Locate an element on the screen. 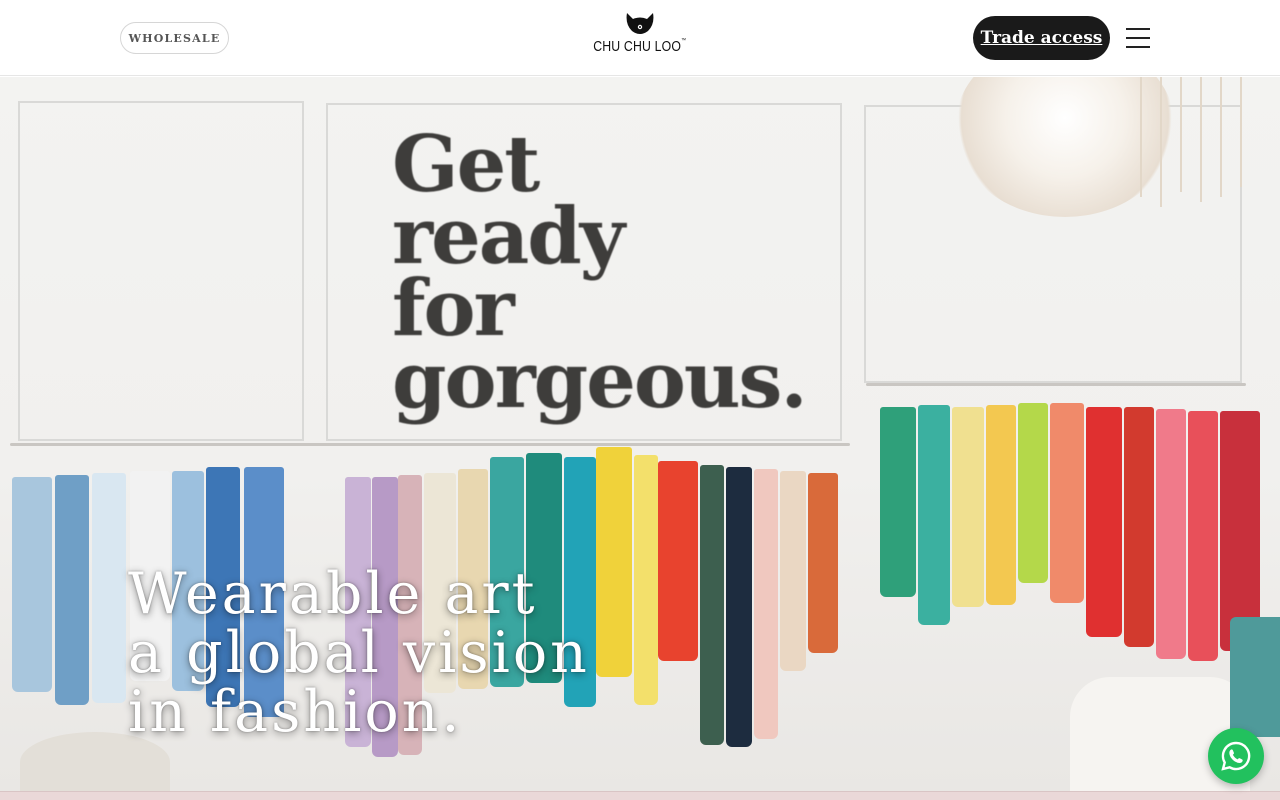  trade-access-button: Trade access is located at coordinates (1041, 38).